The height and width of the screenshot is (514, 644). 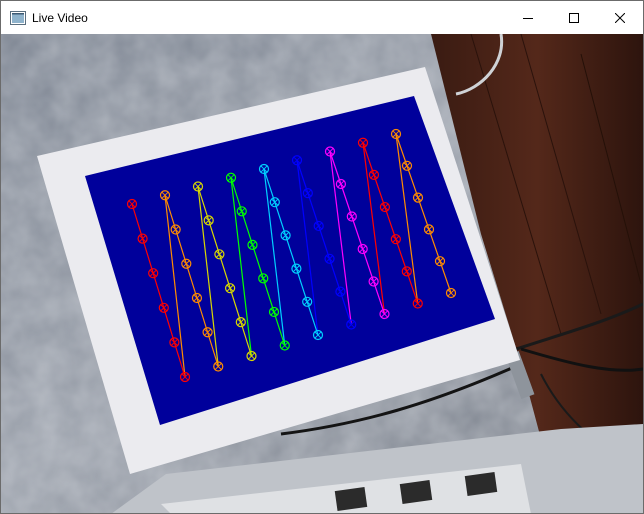 I want to click on window-title: Live Video, so click(x=60, y=17).